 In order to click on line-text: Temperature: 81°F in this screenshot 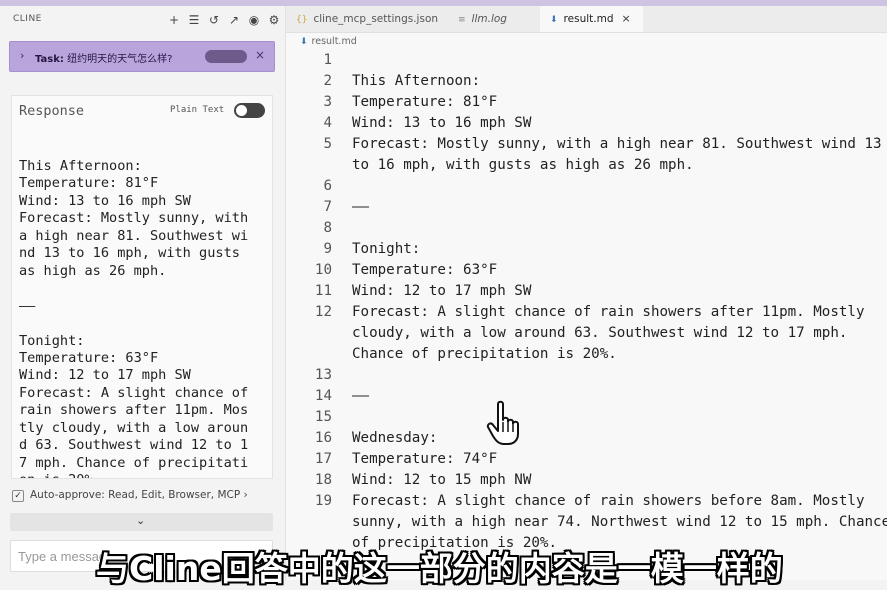, I will do `click(425, 102)`.